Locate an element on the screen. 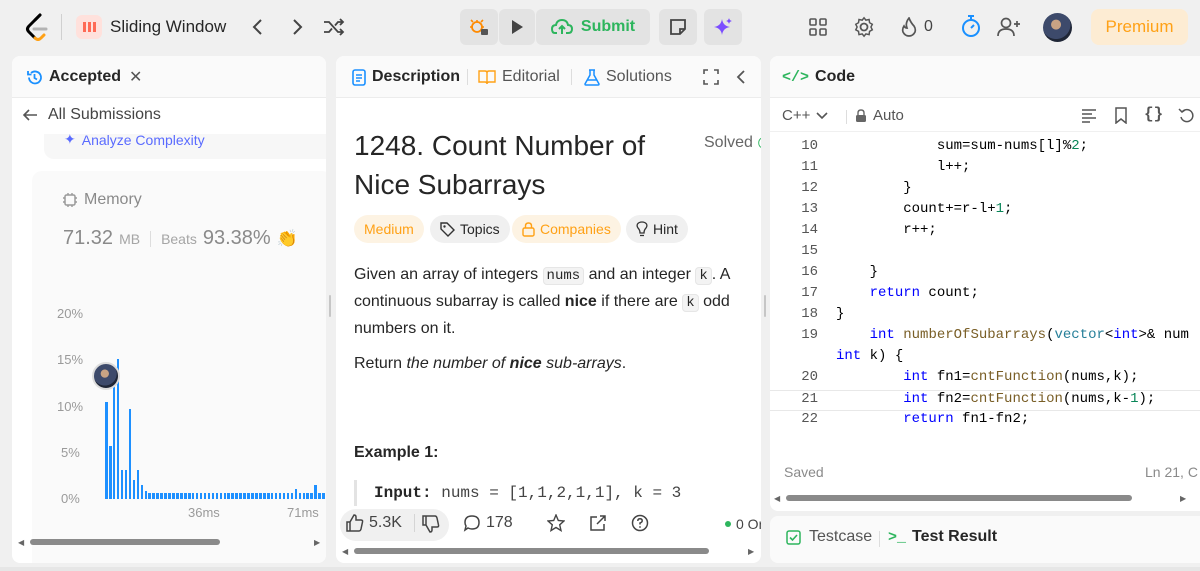 The height and width of the screenshot is (571, 1200). help-circle-icon is located at coordinates (640, 525).